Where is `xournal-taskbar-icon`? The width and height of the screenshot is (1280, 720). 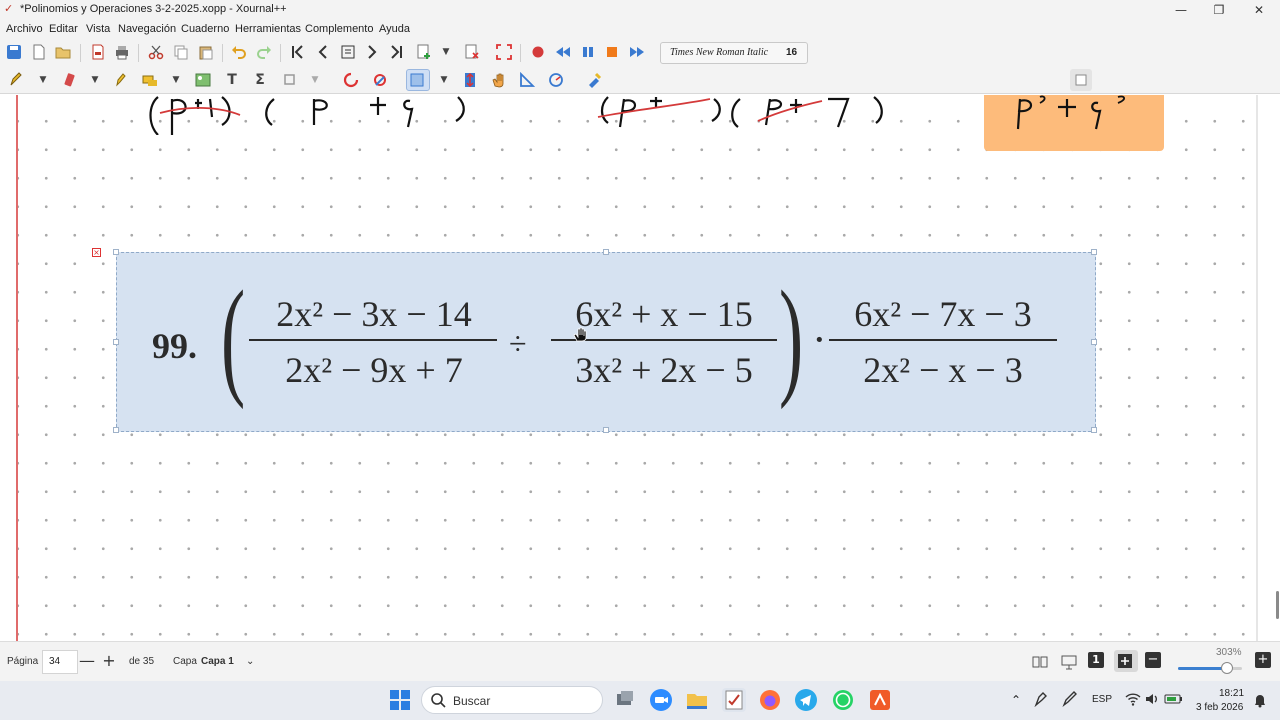
xournal-taskbar-icon is located at coordinates (734, 700).